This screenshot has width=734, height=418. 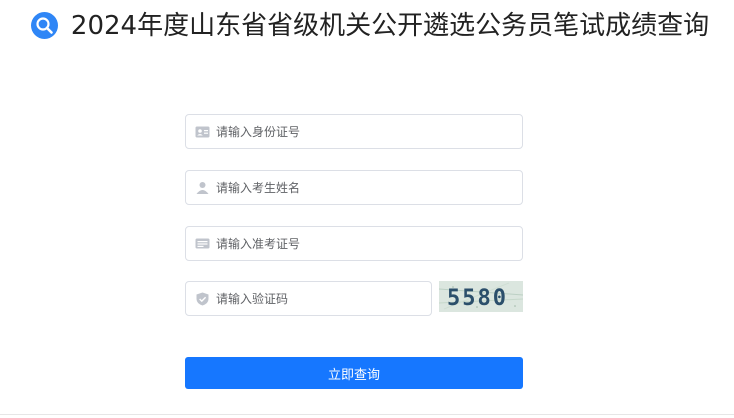 I want to click on name-field, so click(x=354, y=187).